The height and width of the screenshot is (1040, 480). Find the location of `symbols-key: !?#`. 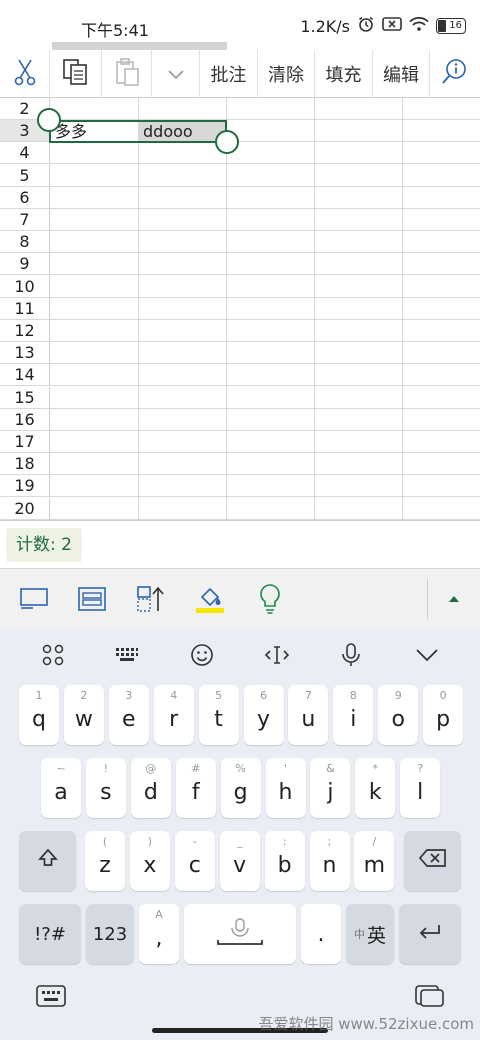

symbols-key: !?# is located at coordinates (50, 934).